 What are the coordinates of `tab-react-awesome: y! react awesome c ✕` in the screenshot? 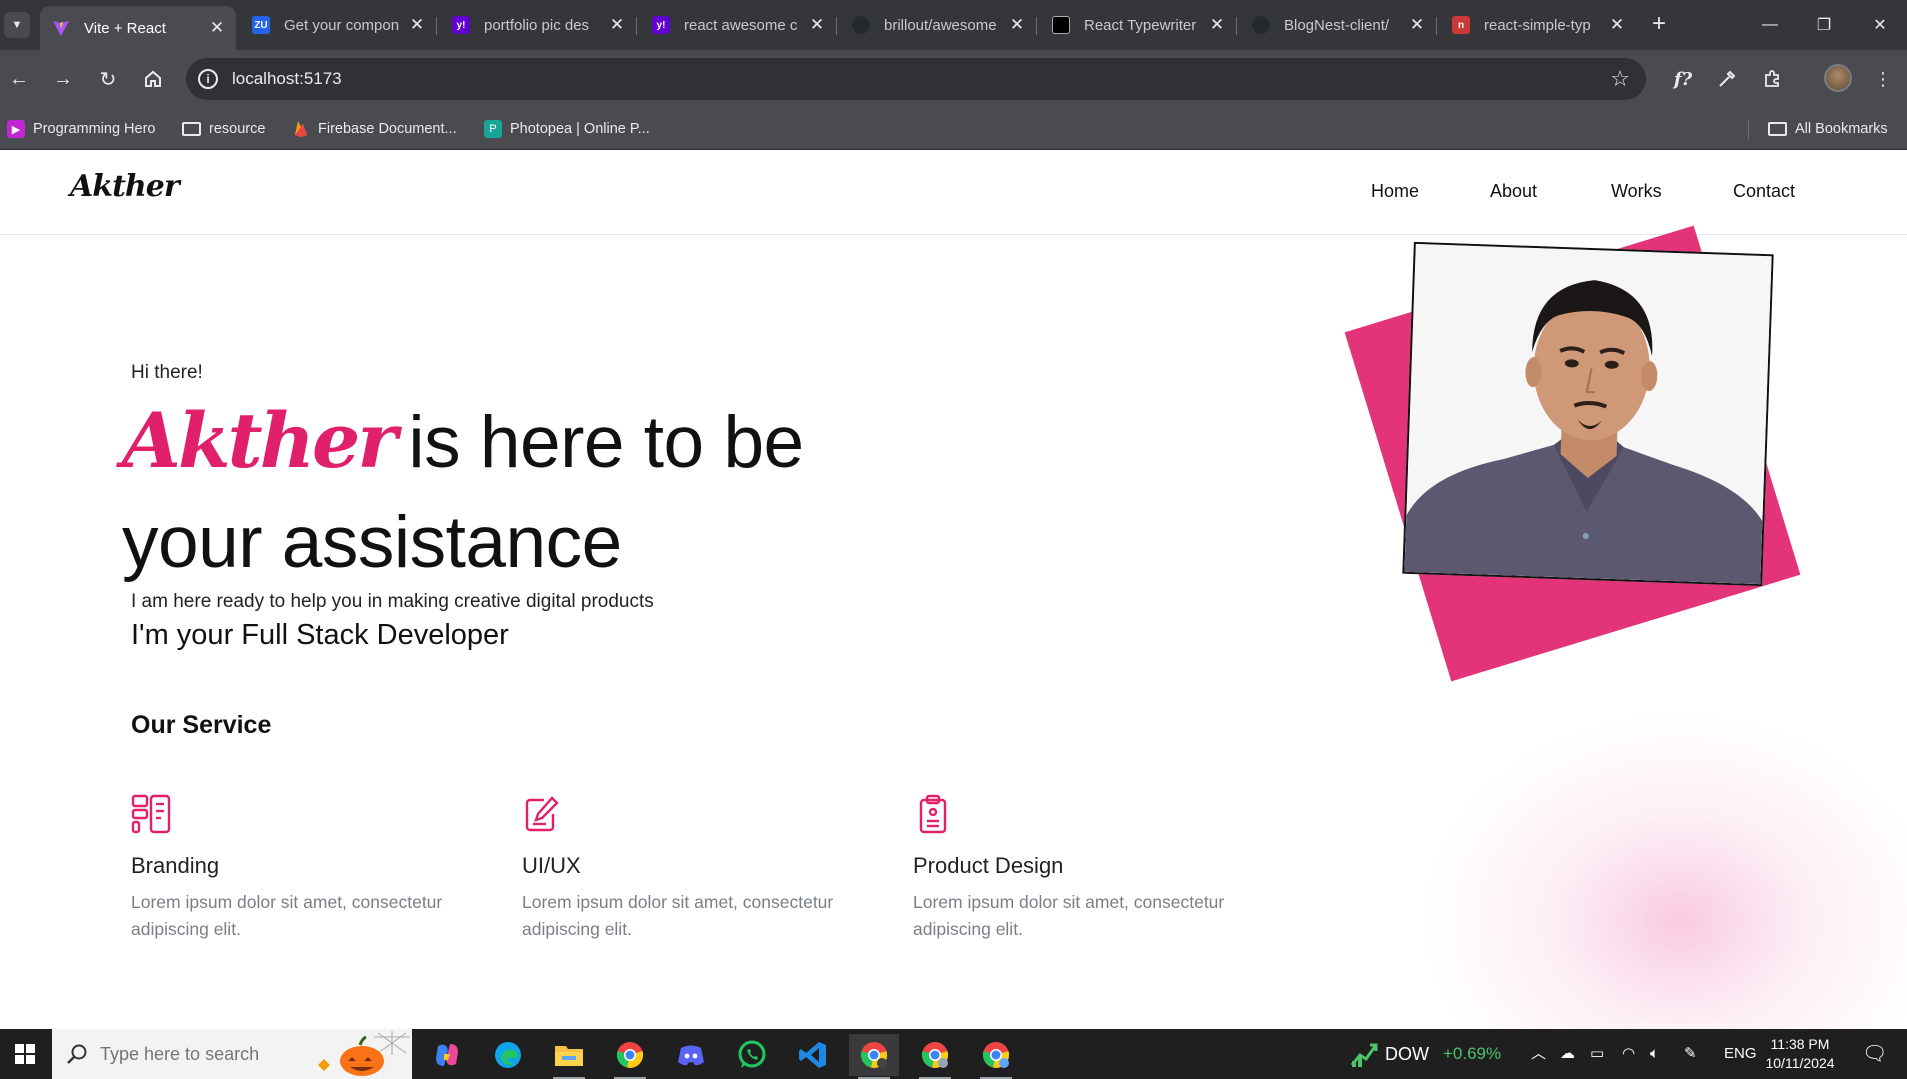 It's located at (738, 25).